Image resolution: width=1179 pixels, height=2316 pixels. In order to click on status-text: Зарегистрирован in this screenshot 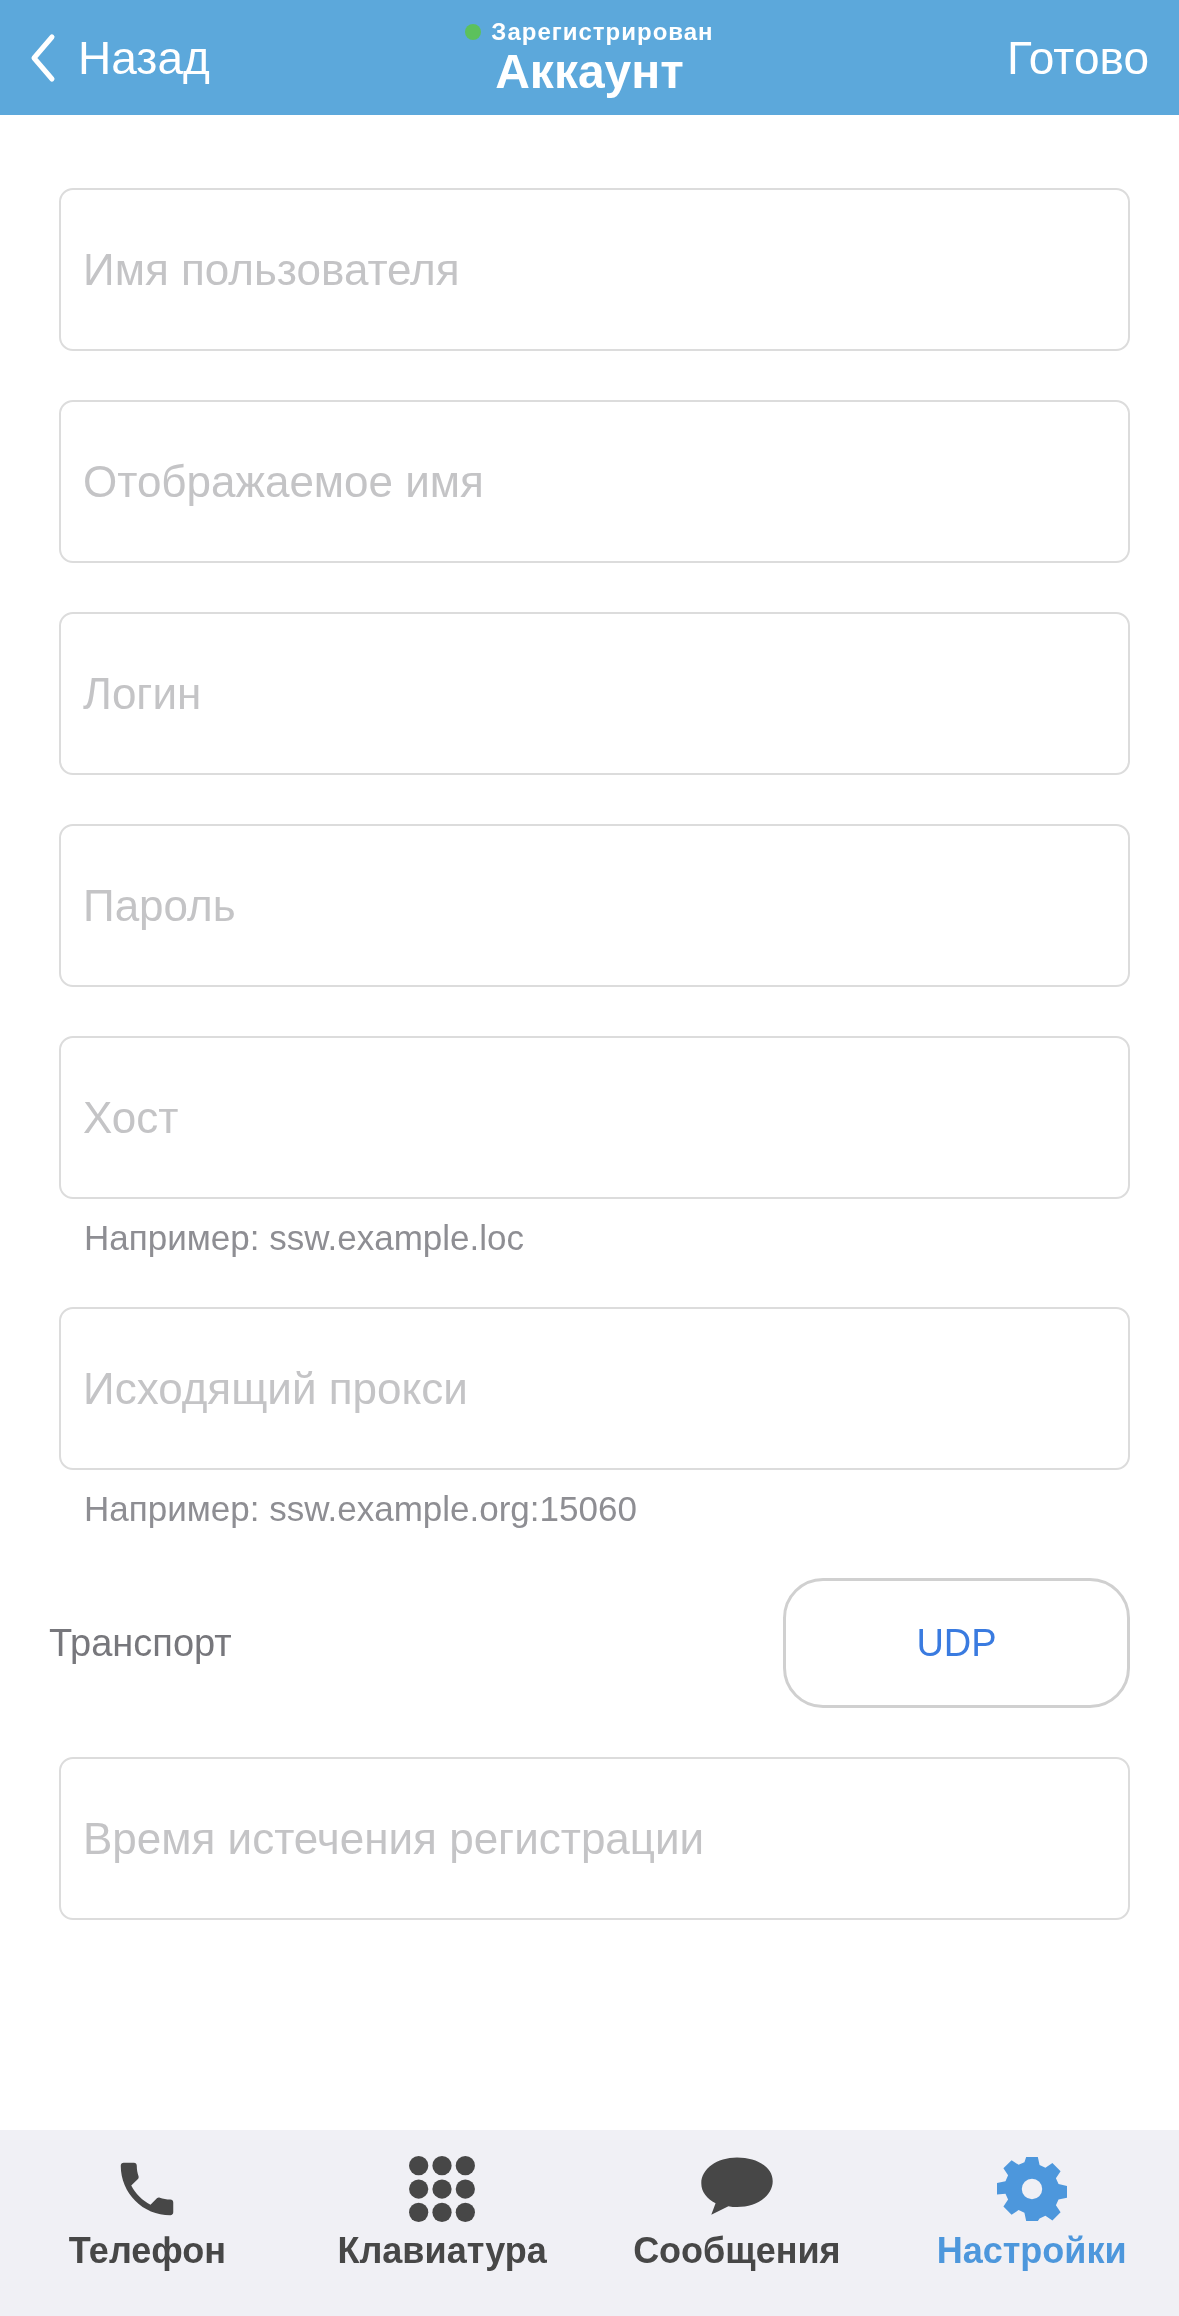, I will do `click(602, 32)`.